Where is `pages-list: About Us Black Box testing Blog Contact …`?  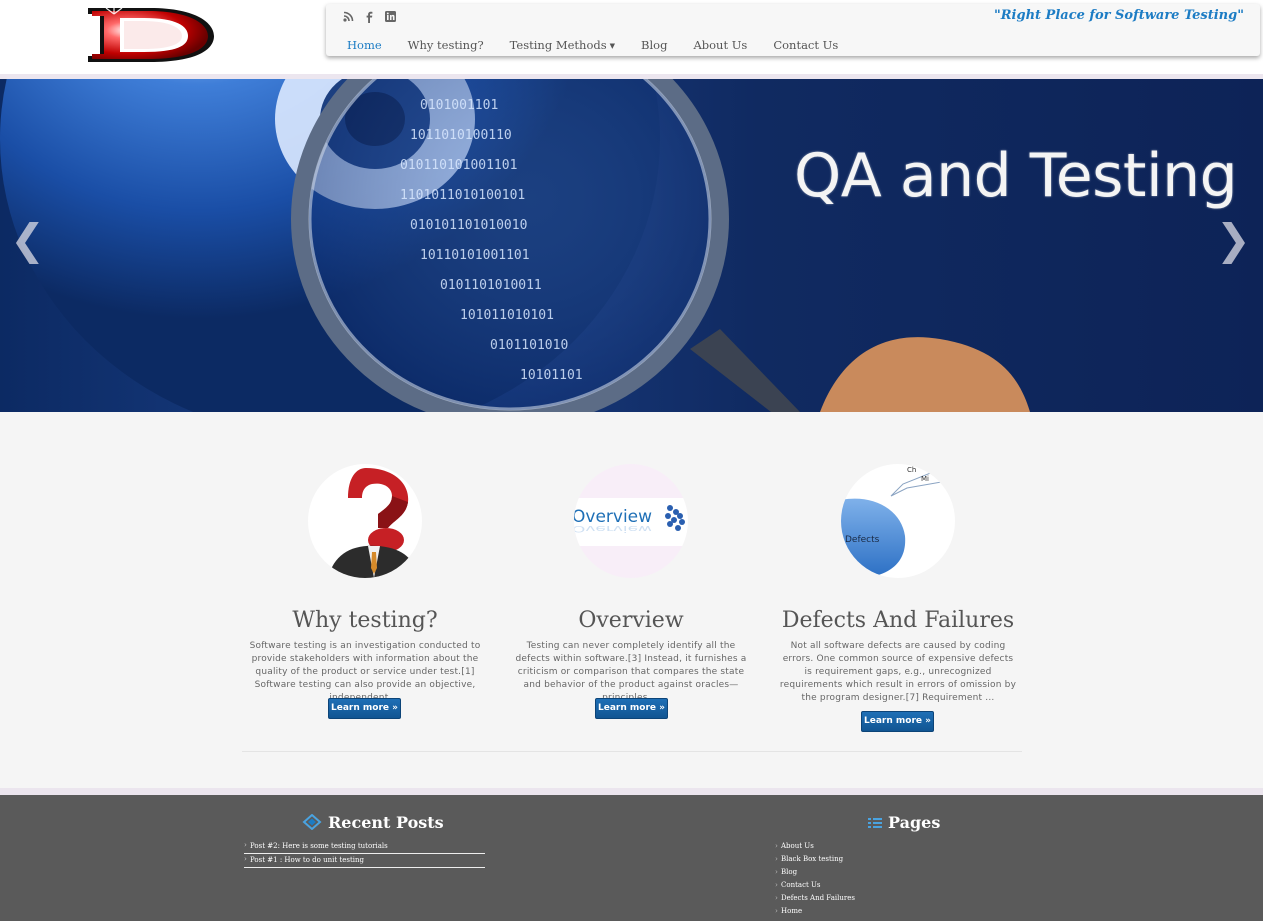
pages-list: About Us Black Box testing Blog Contact … is located at coordinates (815, 879).